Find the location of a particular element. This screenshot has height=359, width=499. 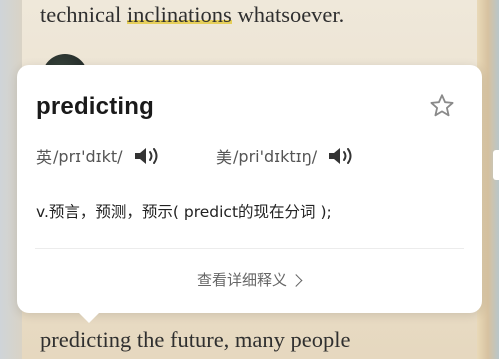

highlighted-word: inclinations is located at coordinates (179, 14).